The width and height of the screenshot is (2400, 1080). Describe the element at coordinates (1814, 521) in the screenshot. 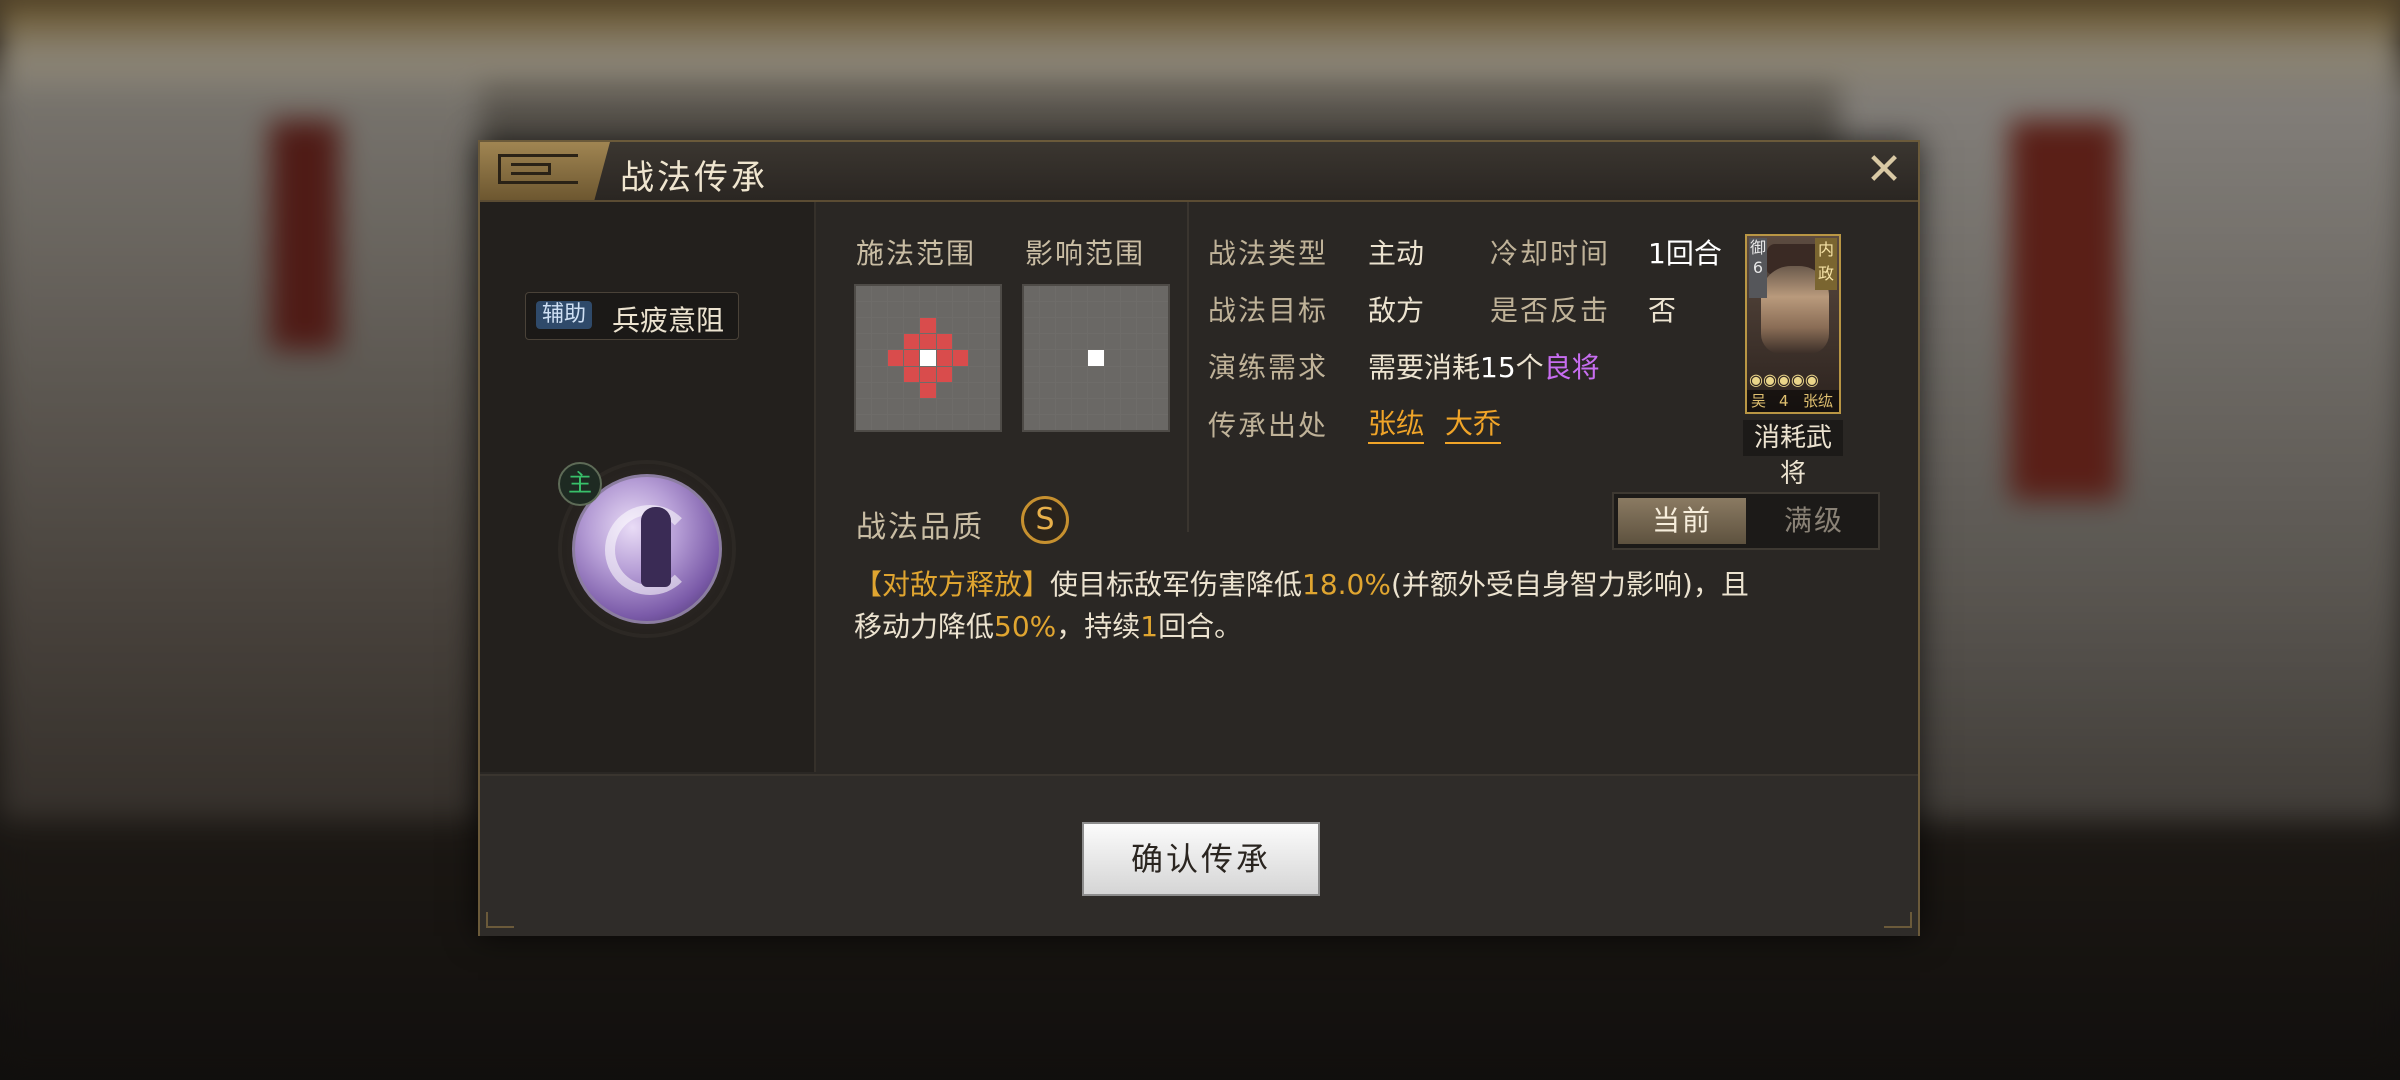

I see `toggle-max: 满级` at that location.